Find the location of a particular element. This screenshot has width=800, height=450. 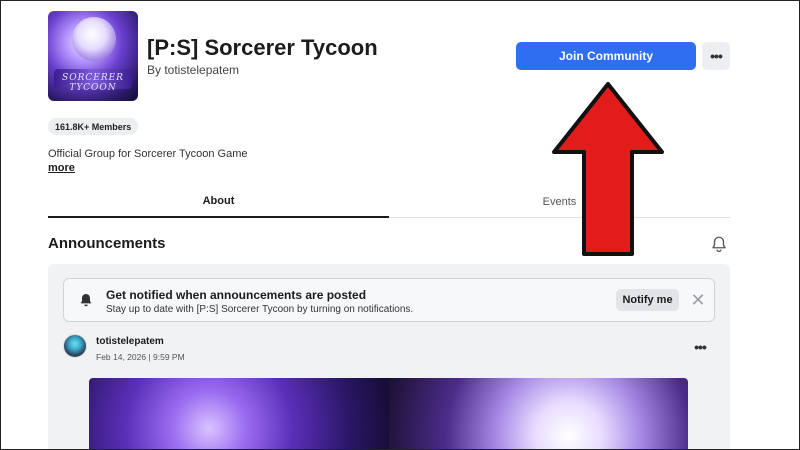

thumbnail-logo-text: SORCERER TYCOON is located at coordinates (93, 83).